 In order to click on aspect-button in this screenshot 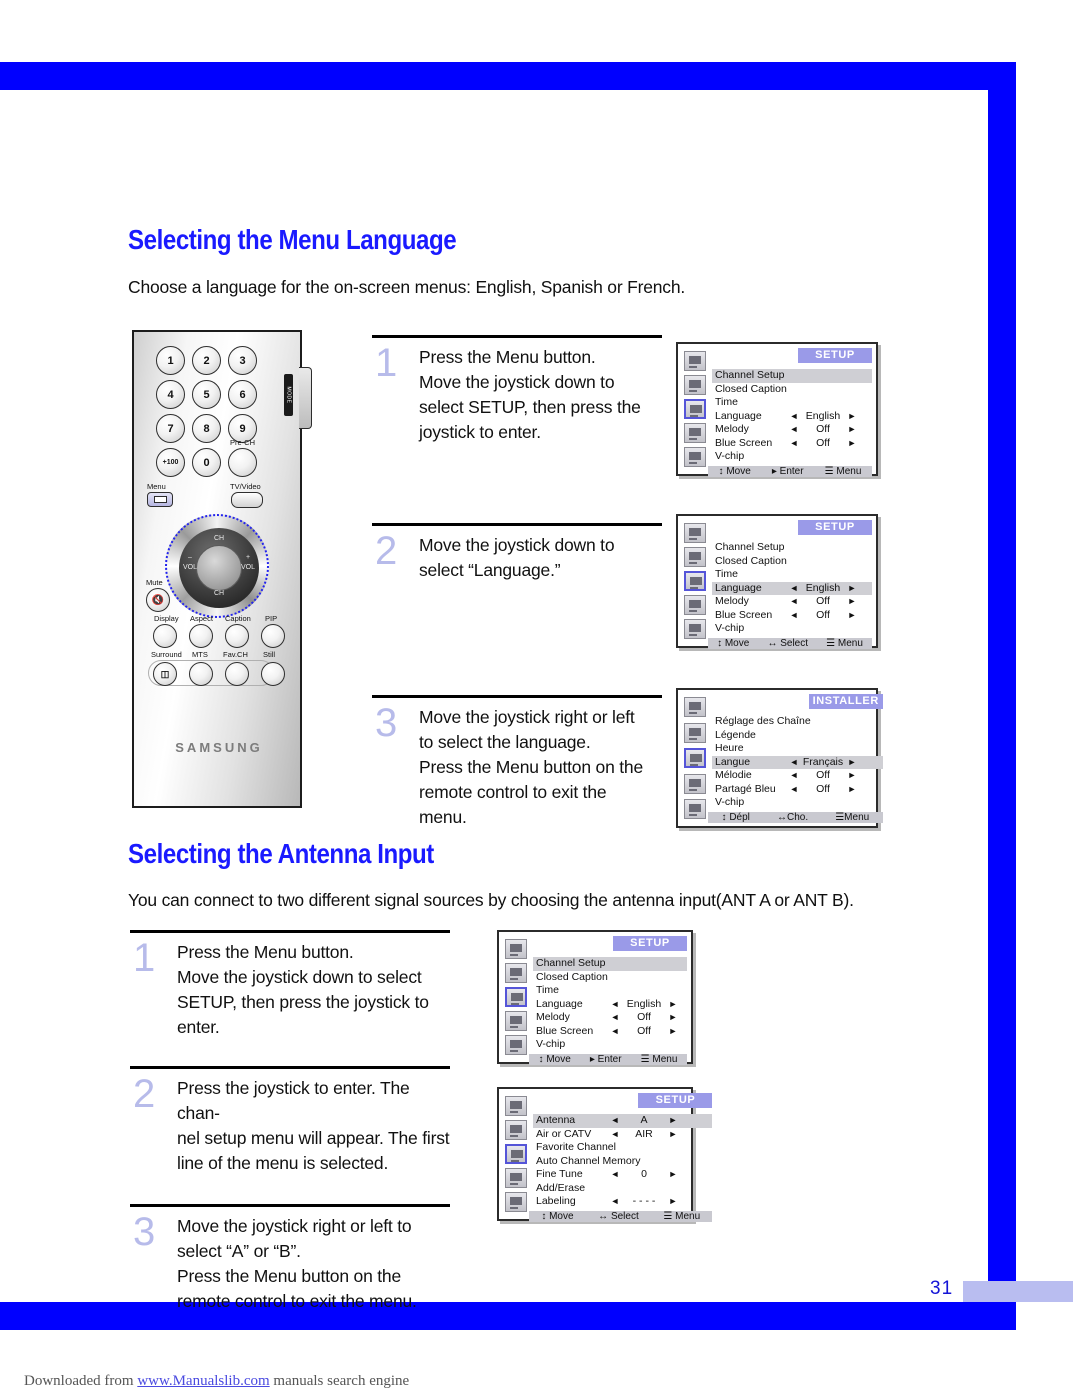, I will do `click(201, 636)`.